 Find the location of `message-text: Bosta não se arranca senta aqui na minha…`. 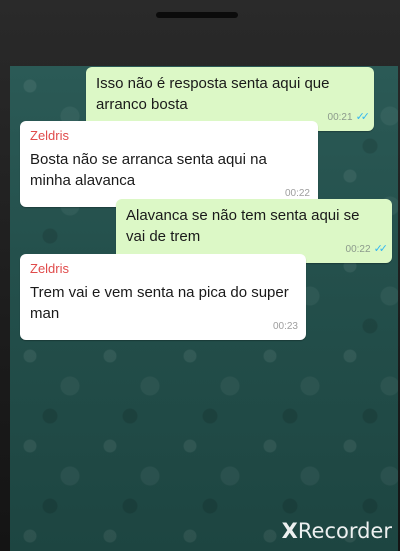

message-text: Bosta não se arranca senta aqui na minha… is located at coordinates (148, 170).